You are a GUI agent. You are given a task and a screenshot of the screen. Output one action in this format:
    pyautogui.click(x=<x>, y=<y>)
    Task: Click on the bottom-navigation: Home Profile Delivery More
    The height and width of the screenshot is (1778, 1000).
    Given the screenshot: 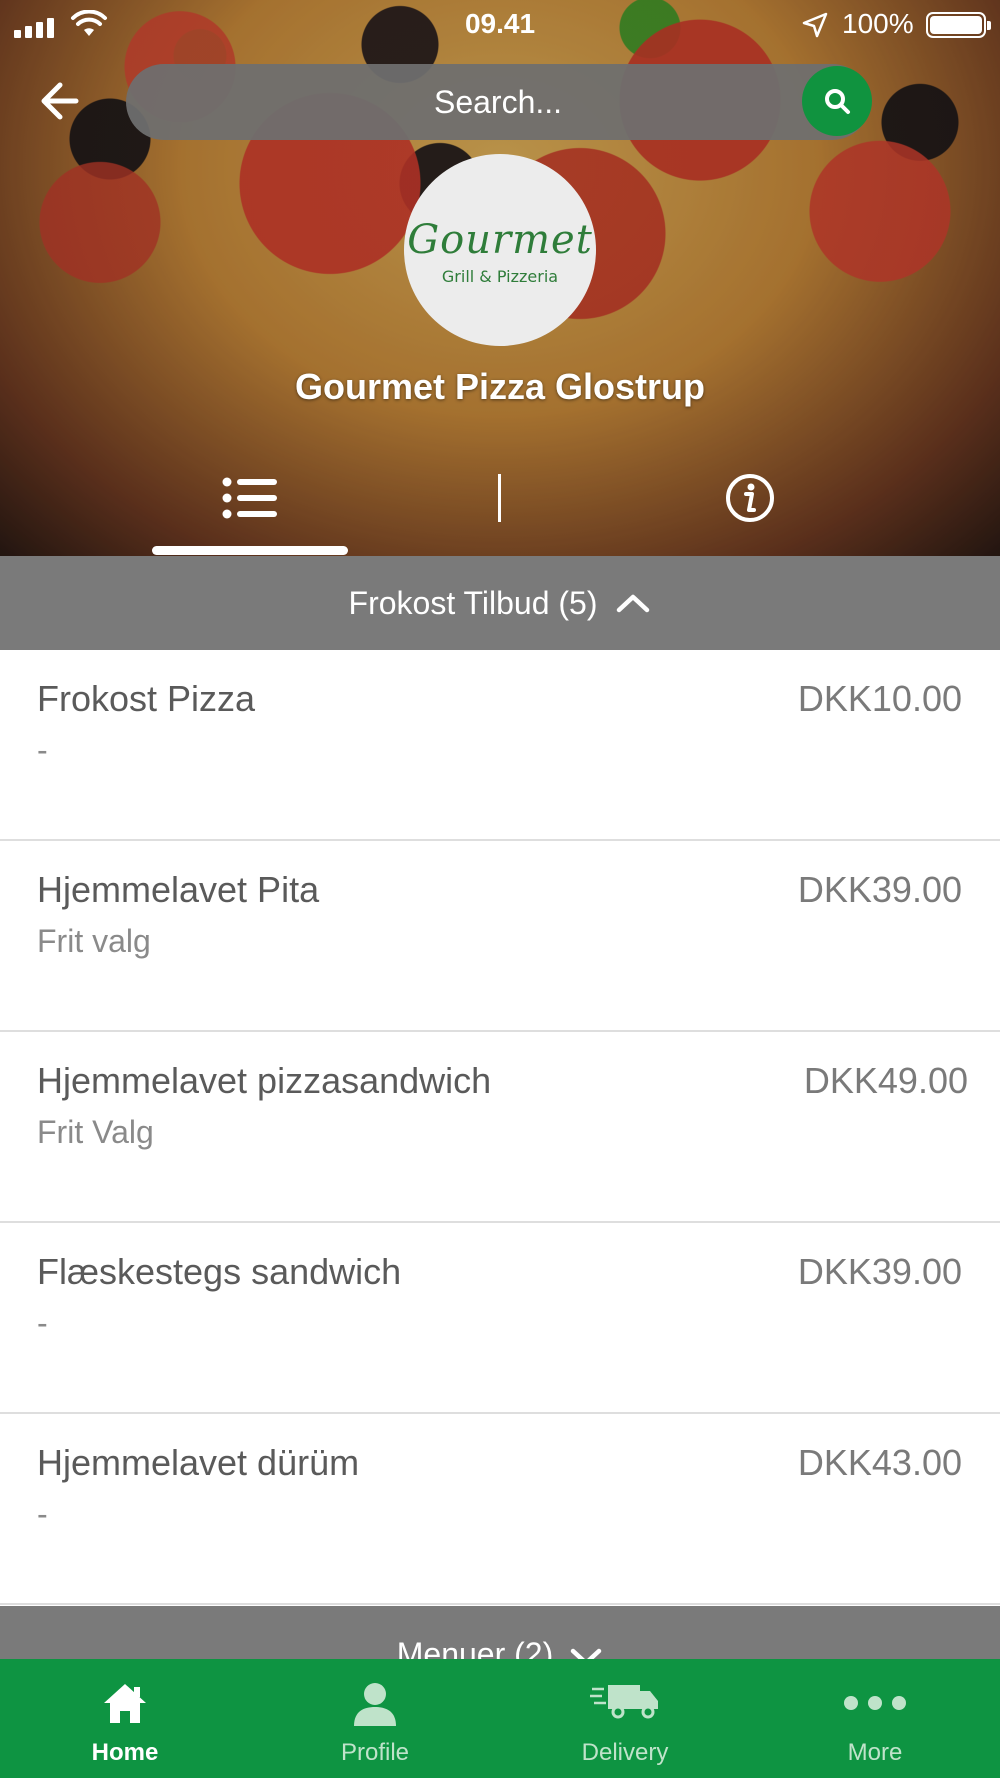 What is the action you would take?
    pyautogui.click(x=500, y=1718)
    